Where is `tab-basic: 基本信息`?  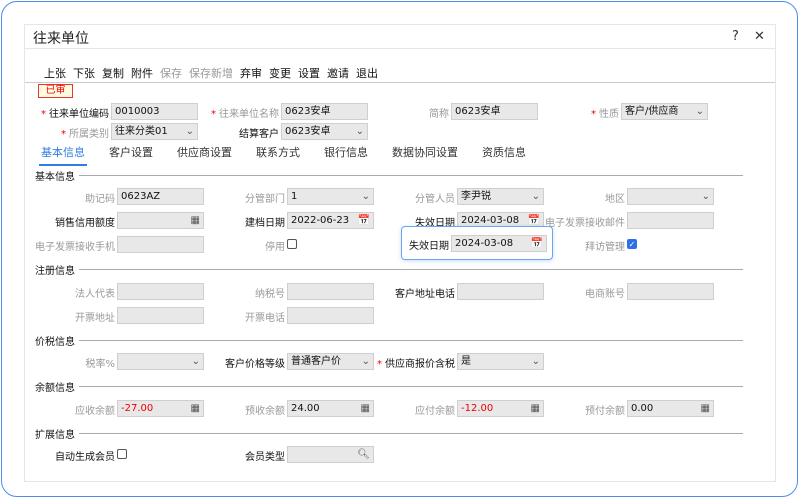 tab-basic: 基本信息 is located at coordinates (63, 155).